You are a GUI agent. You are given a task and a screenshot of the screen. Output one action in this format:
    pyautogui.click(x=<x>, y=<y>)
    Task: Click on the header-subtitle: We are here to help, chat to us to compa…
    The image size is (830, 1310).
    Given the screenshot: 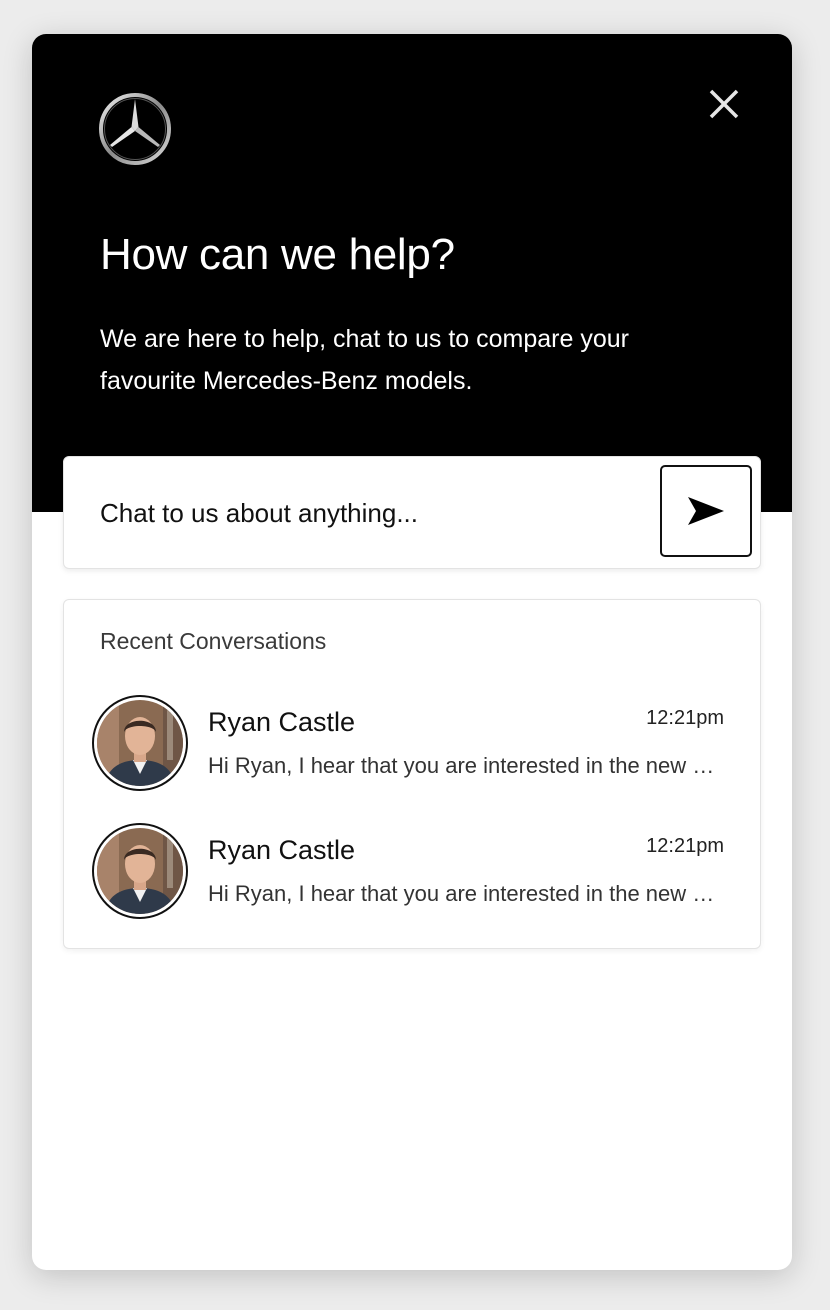 What is the action you would take?
    pyautogui.click(x=364, y=360)
    